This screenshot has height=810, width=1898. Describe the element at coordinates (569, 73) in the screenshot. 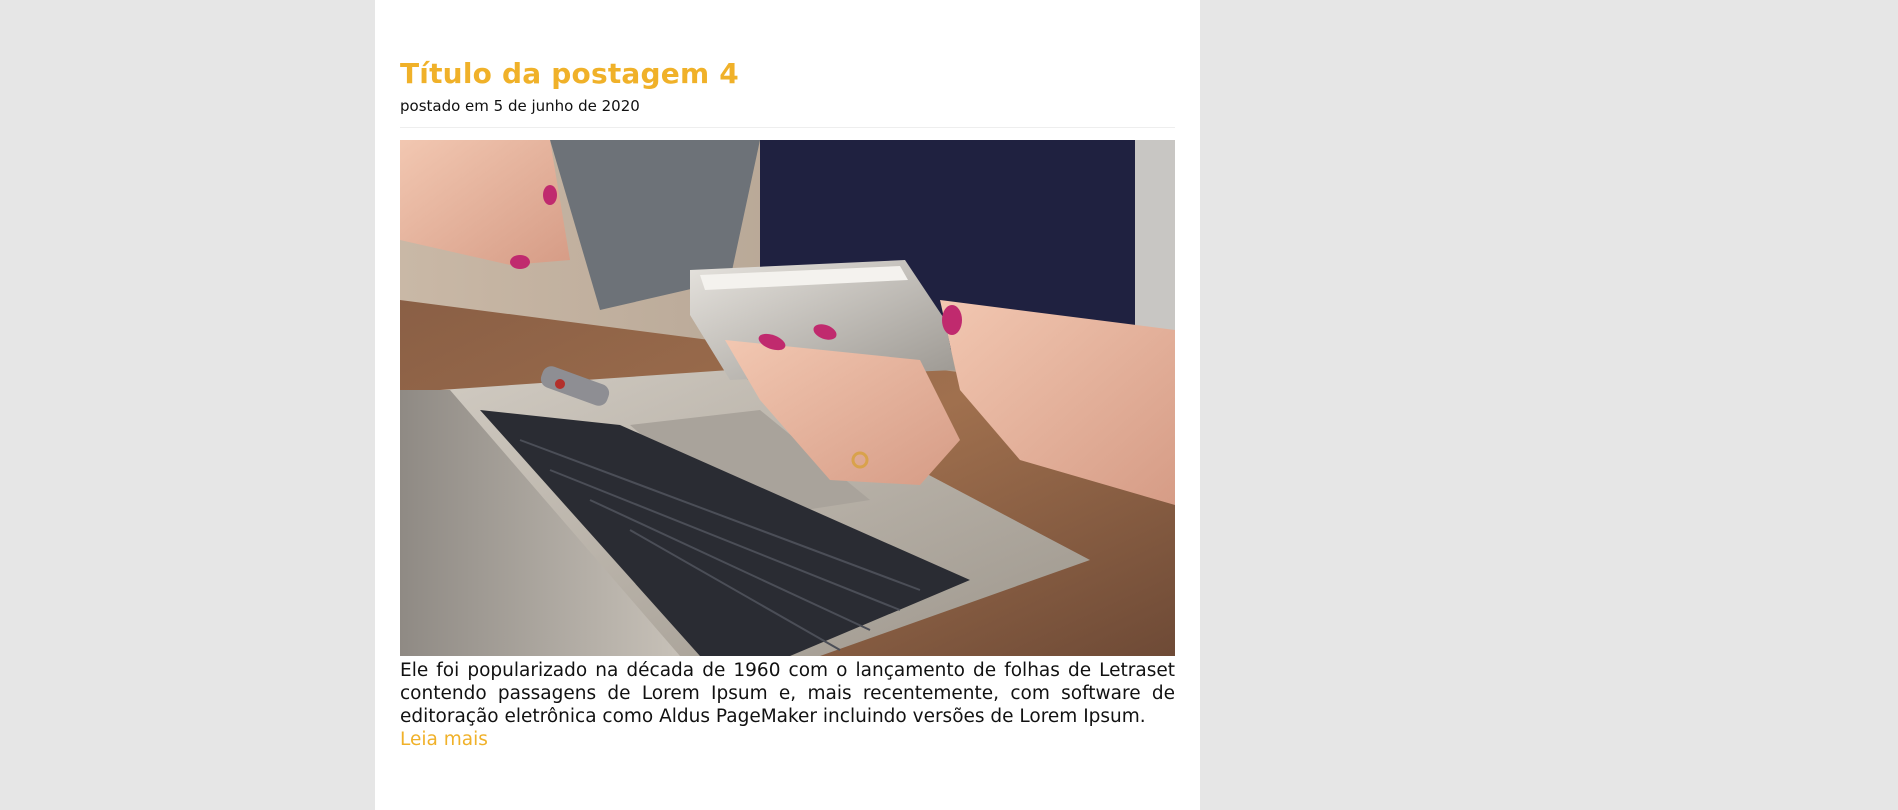

I see `post-title: Título da postagem 4` at that location.